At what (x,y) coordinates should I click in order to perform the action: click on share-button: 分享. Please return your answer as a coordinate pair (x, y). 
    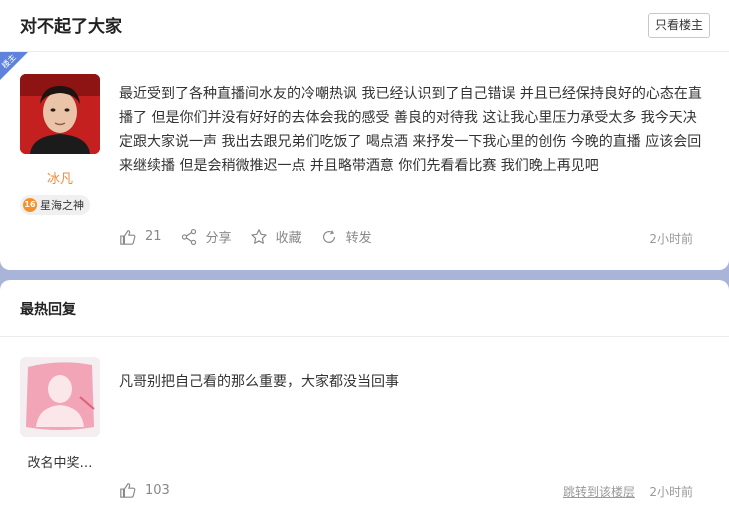
    Looking at the image, I should click on (206, 236).